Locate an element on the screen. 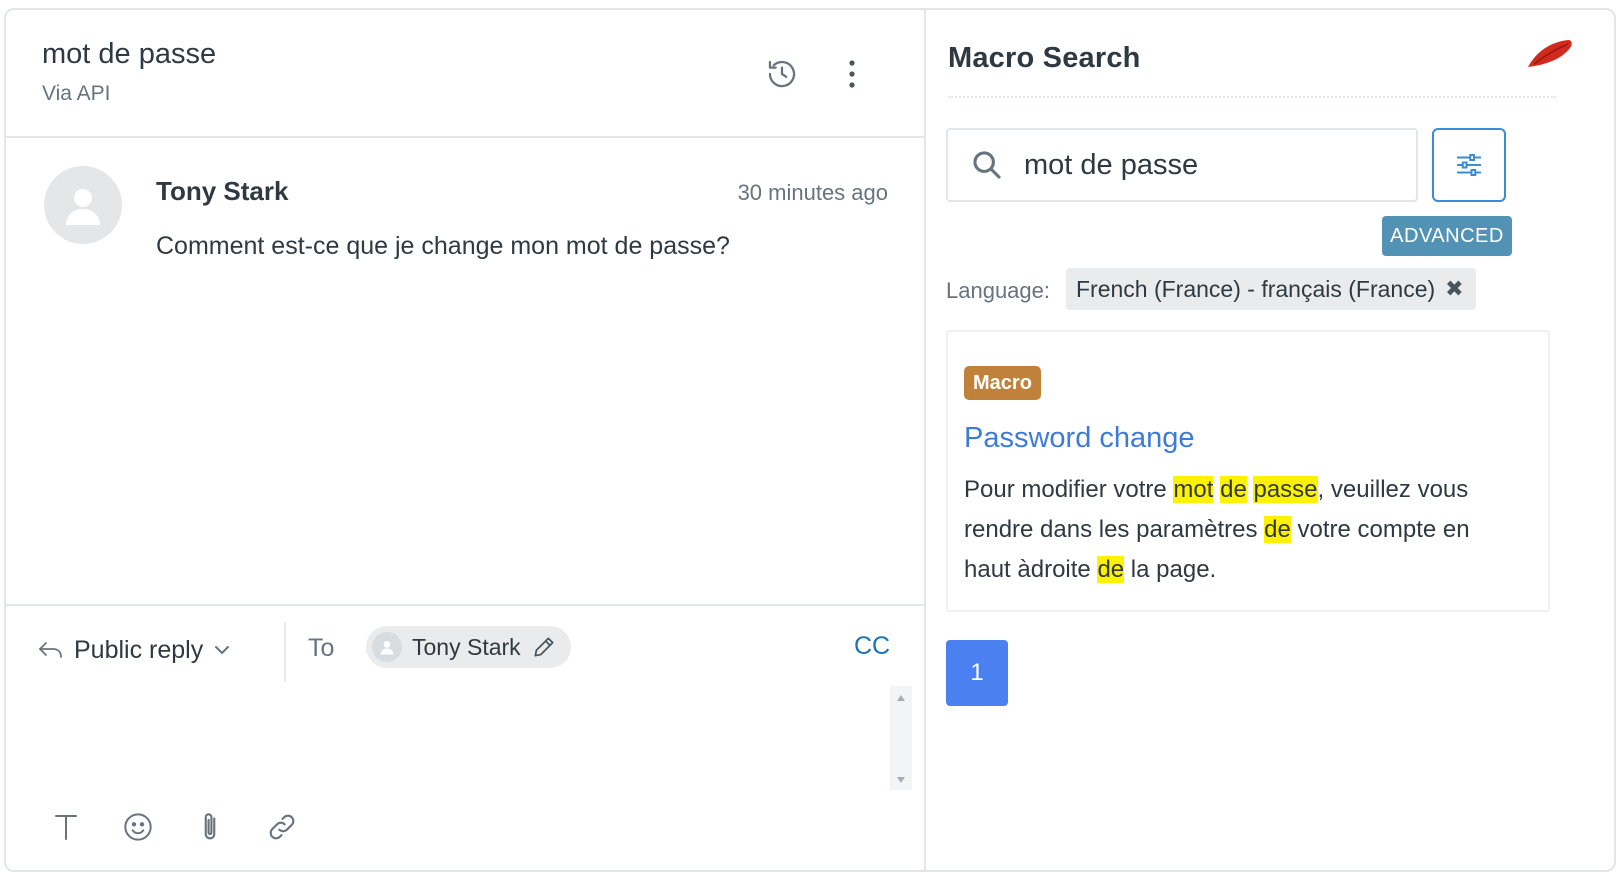  composer-toolbar is located at coordinates (174, 827).